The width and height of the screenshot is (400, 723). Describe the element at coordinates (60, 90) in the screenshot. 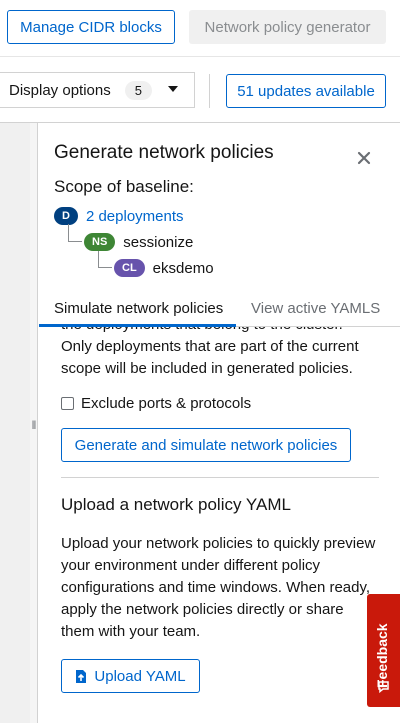

I see `display-options-label: Display options` at that location.